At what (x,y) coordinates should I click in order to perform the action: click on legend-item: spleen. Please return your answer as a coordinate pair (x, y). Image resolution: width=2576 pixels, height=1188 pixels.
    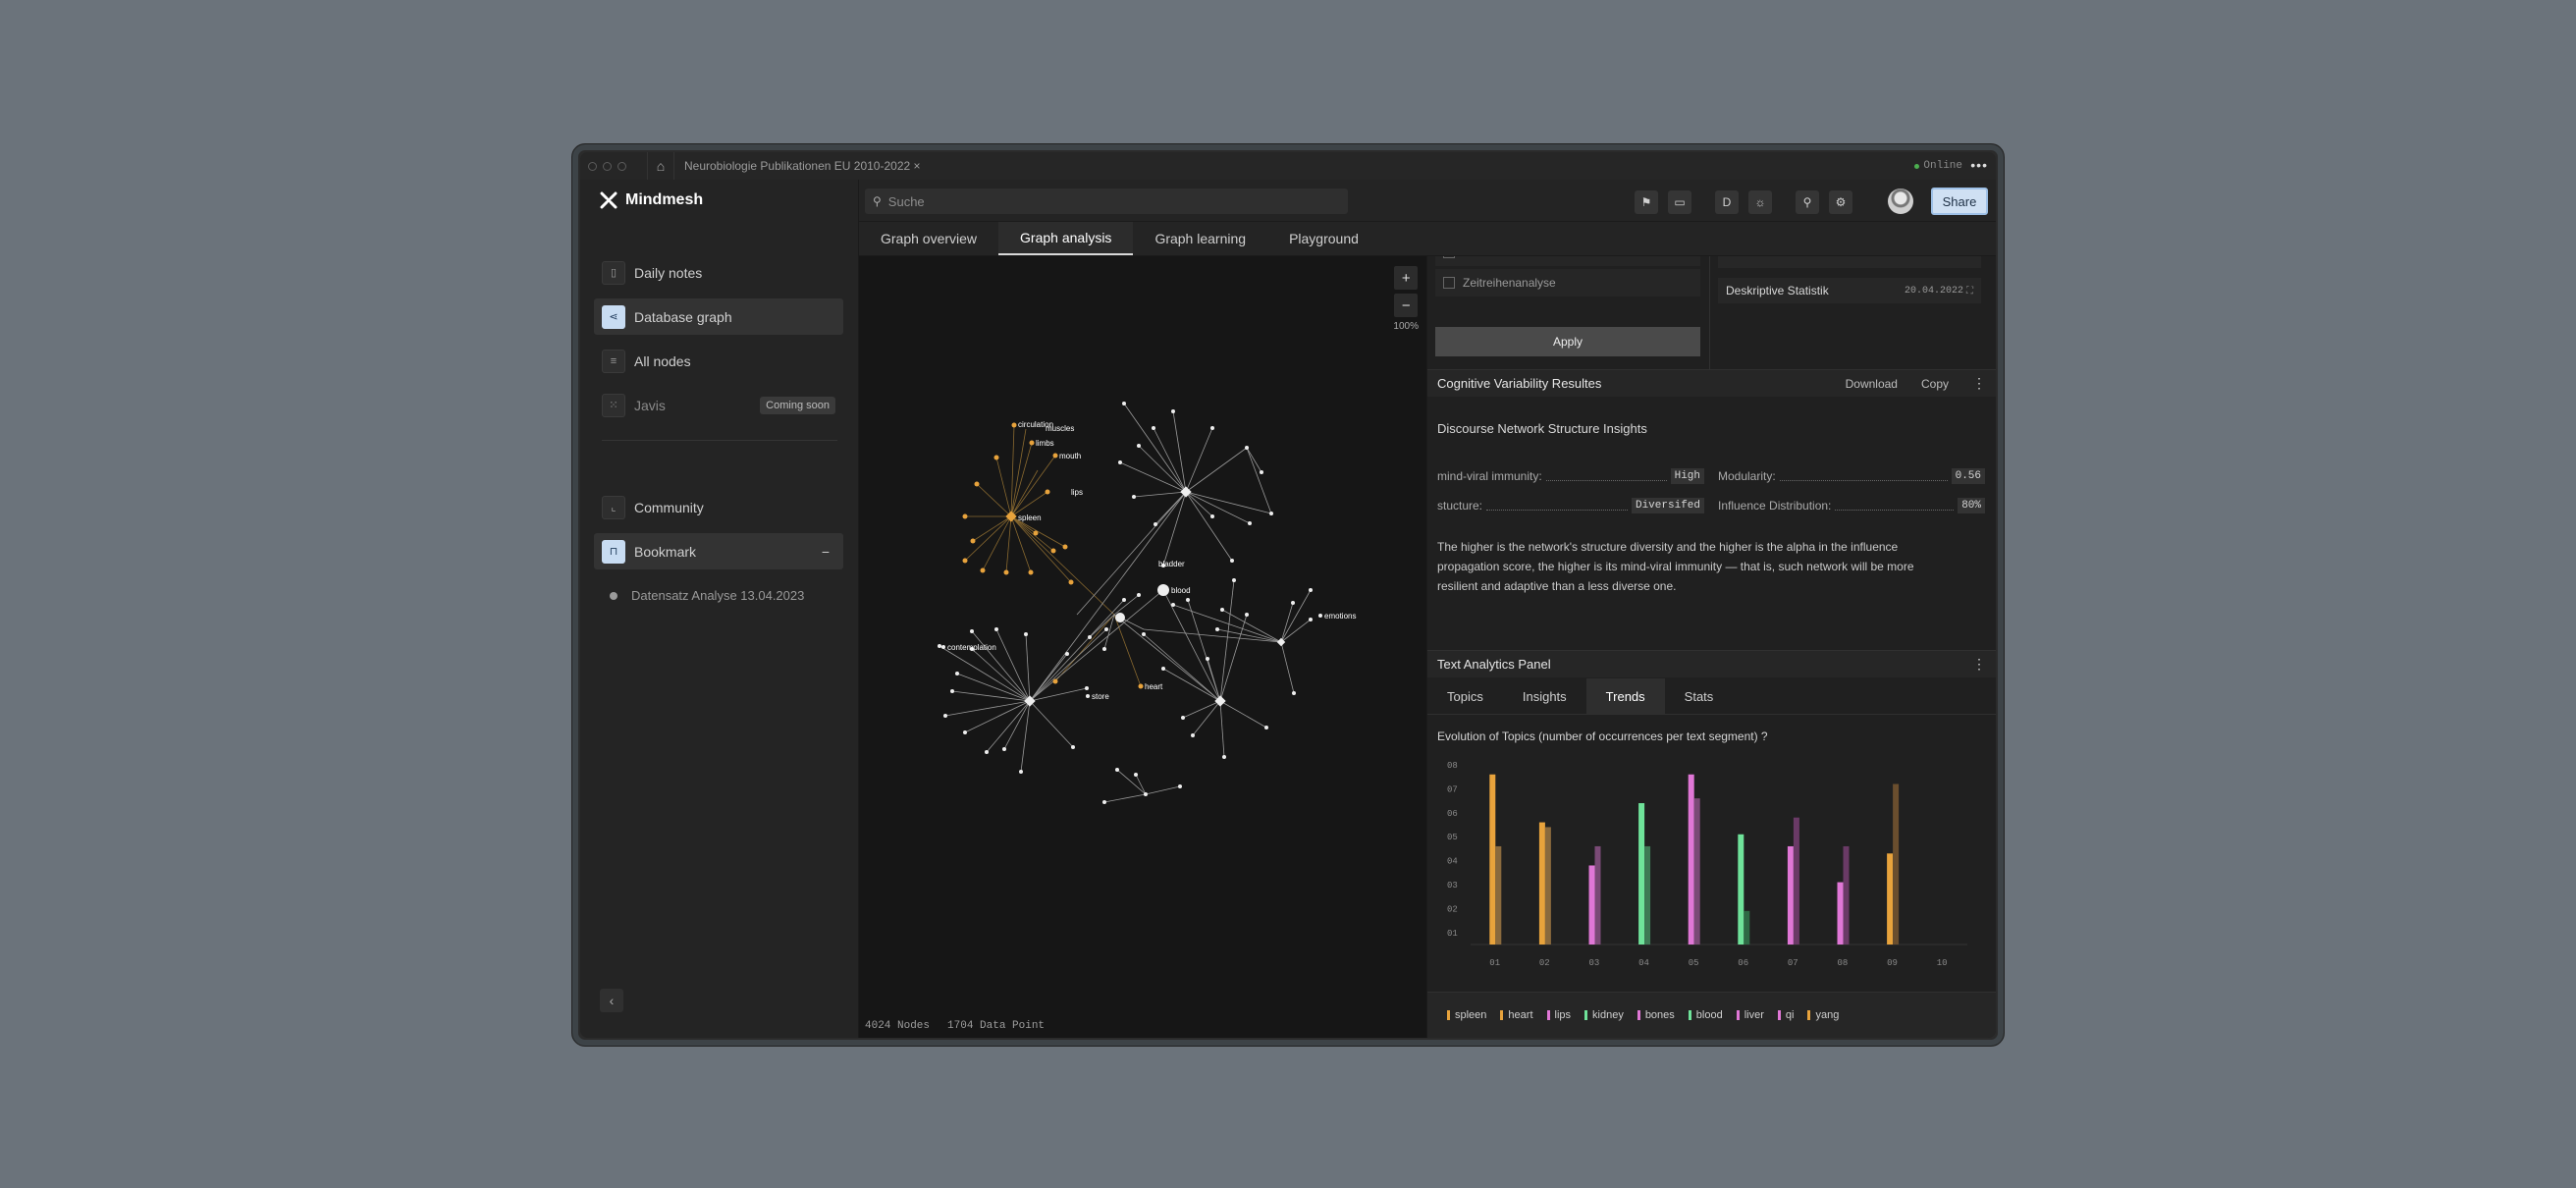
    Looking at the image, I should click on (1466, 1015).